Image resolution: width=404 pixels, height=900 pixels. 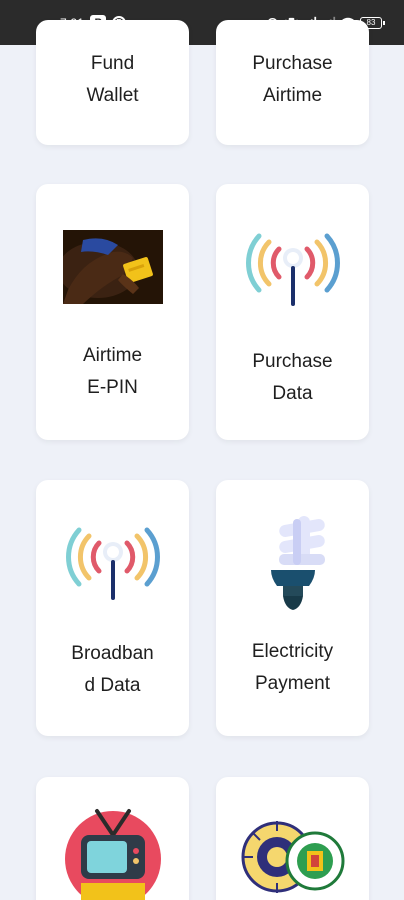 I want to click on card-label-line2: Airtime, so click(x=292, y=95).